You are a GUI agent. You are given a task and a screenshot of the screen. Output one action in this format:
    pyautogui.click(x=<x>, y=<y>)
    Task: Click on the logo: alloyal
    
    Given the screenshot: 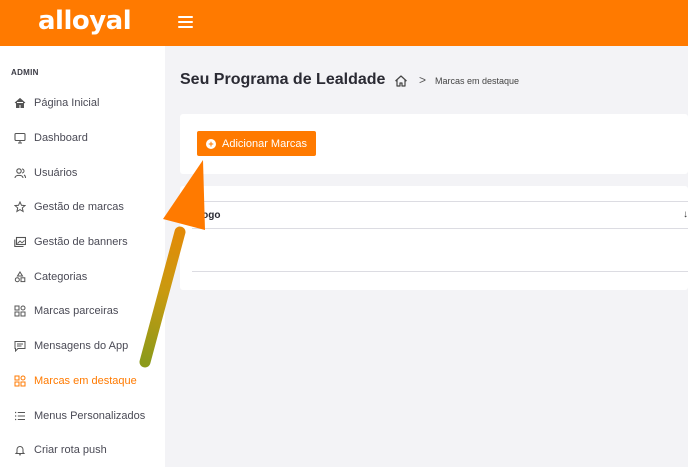 What is the action you would take?
    pyautogui.click(x=85, y=21)
    